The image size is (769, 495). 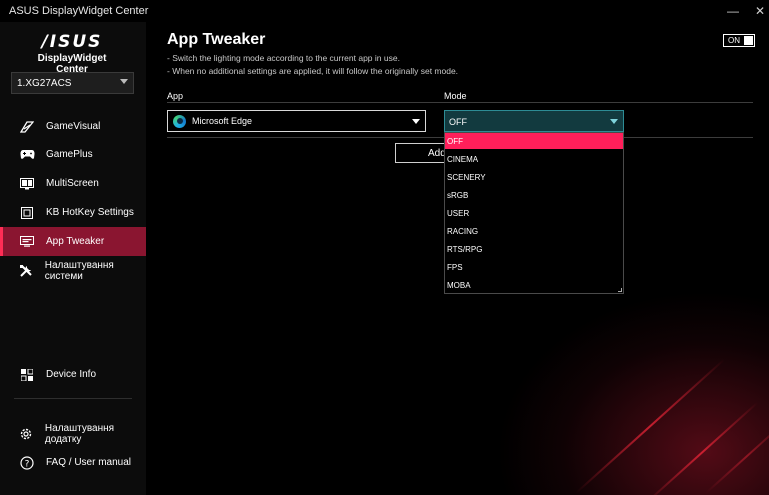 What do you see at coordinates (69, 154) in the screenshot?
I see `sidebar-item-label: GamePlus` at bounding box center [69, 154].